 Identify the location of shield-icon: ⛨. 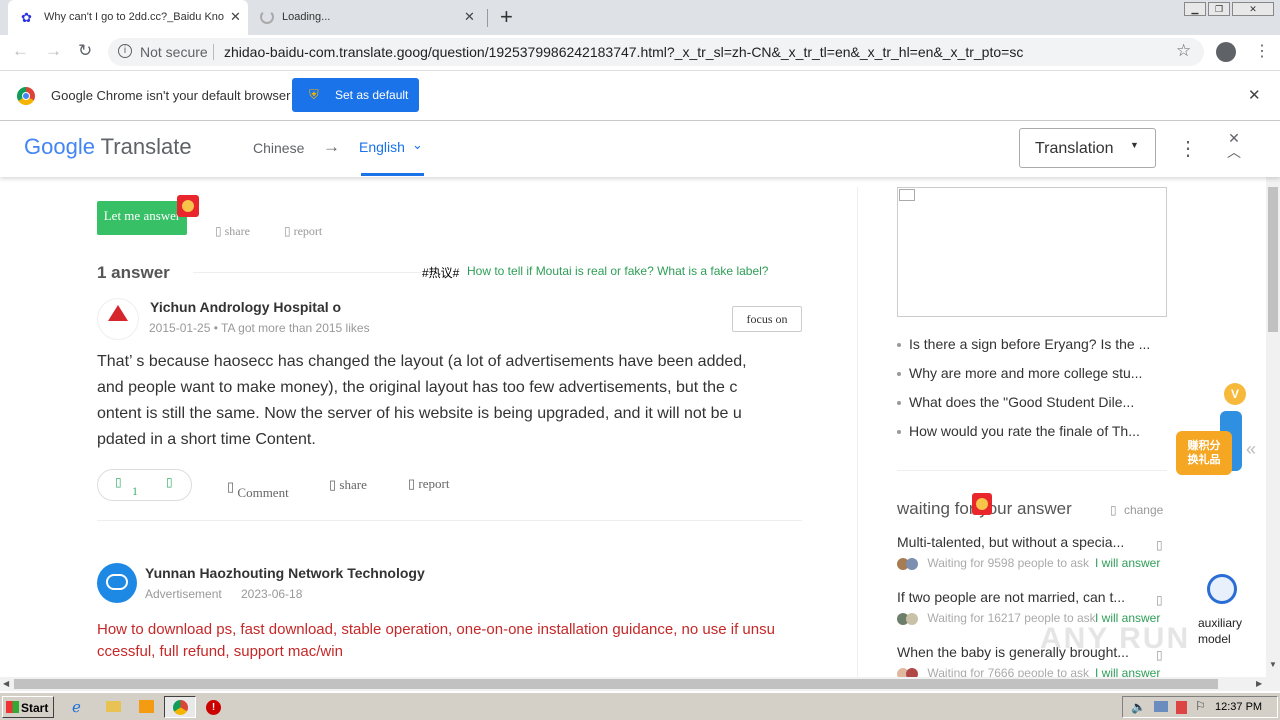
(314, 94).